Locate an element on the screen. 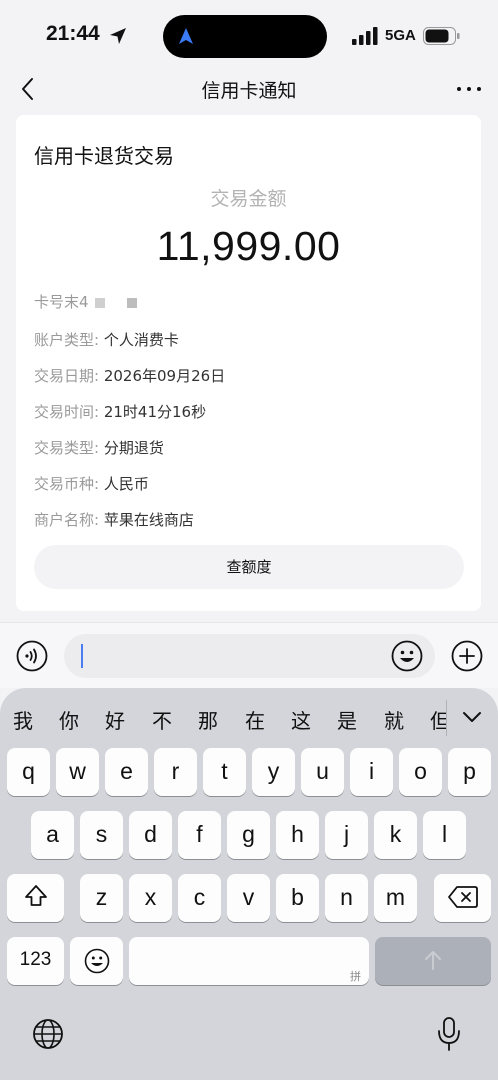  card-title: 信用卡退货交易 is located at coordinates (104, 156).